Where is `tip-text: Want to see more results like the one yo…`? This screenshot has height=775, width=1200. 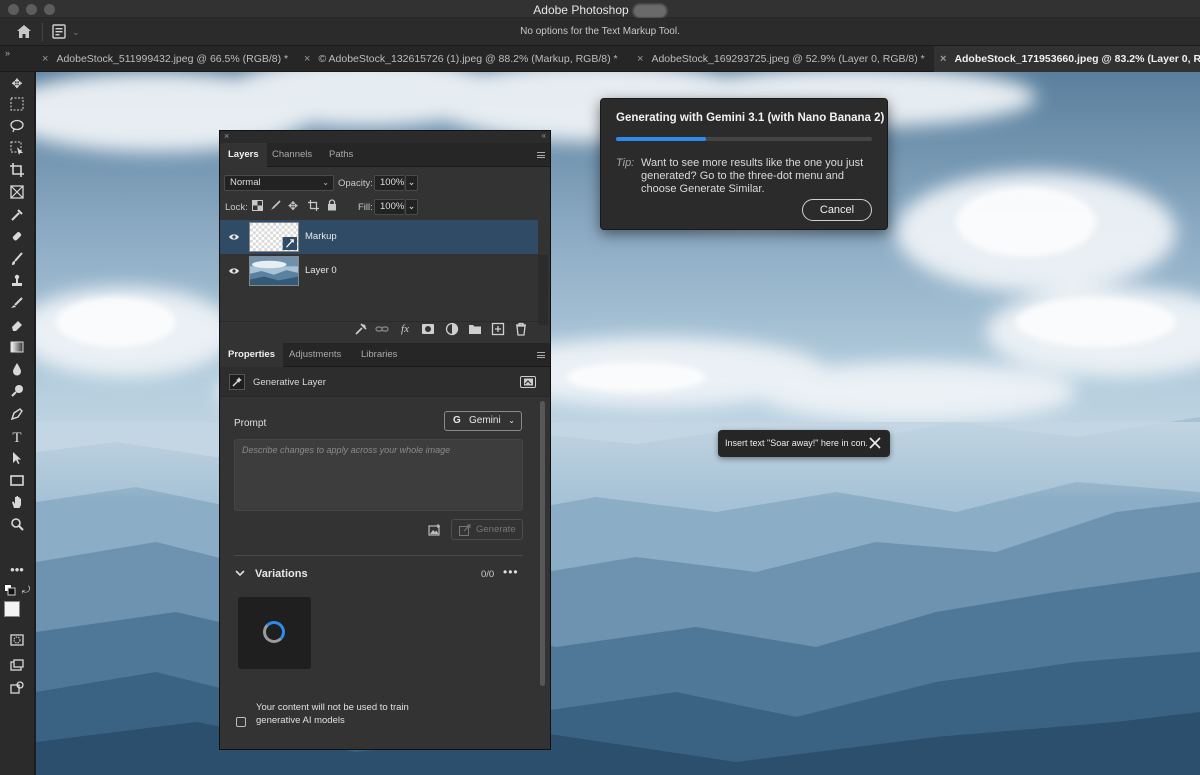
tip-text: Want to see more results like the one yo… is located at coordinates (752, 176).